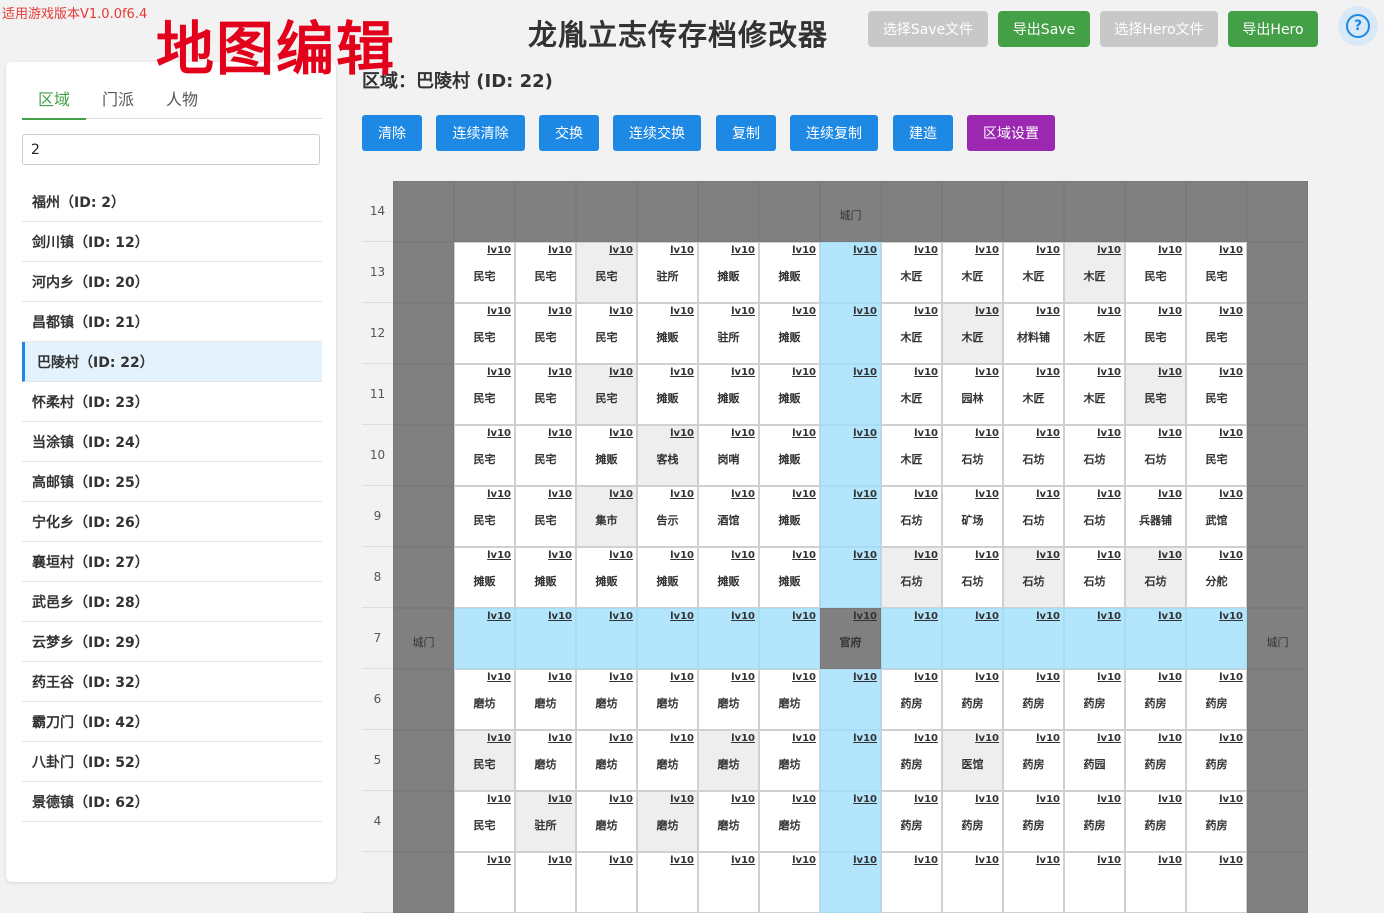 The image size is (1384, 913). What do you see at coordinates (850, 638) in the screenshot?
I see `building-cell: lv10 官府` at bounding box center [850, 638].